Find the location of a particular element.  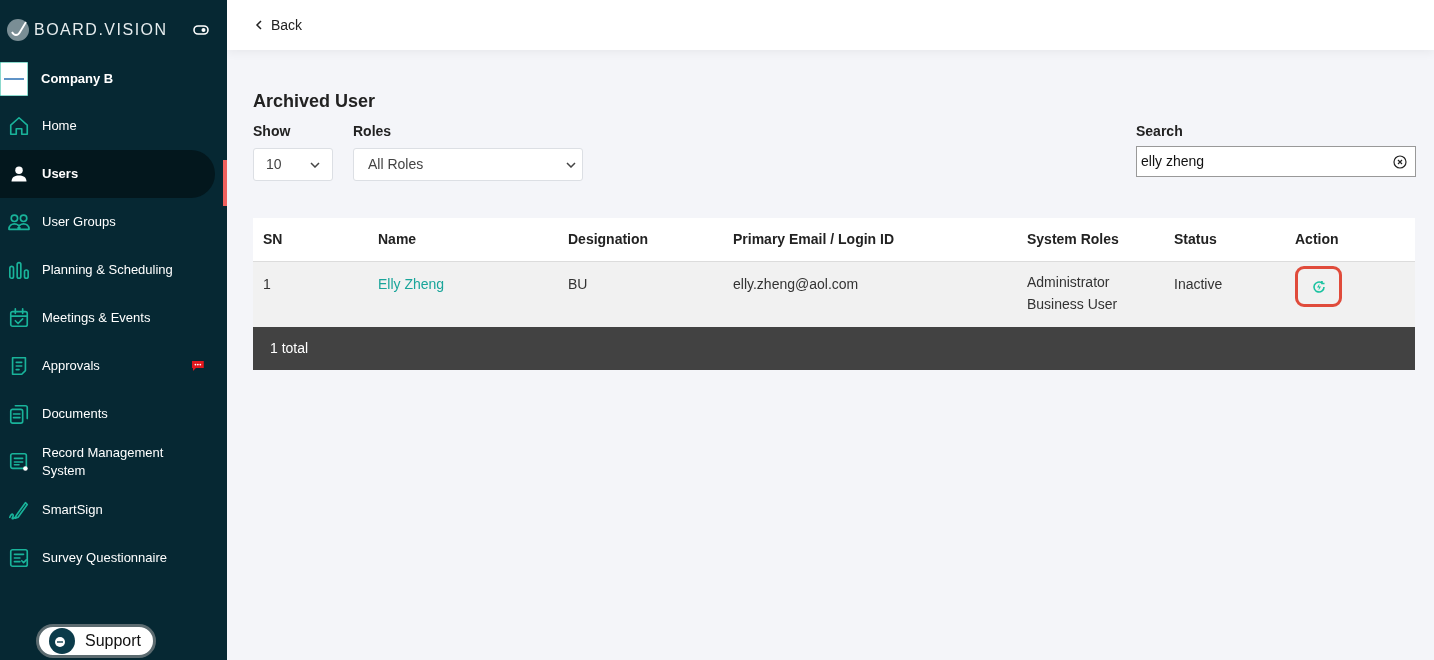

column-header: Status is located at coordinates (1196, 239).